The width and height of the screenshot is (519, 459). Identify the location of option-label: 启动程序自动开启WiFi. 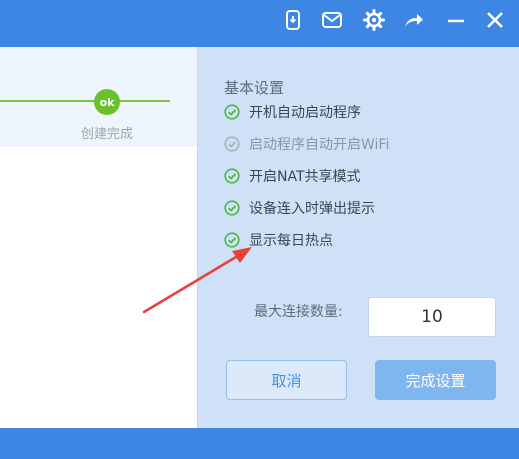
(319, 145).